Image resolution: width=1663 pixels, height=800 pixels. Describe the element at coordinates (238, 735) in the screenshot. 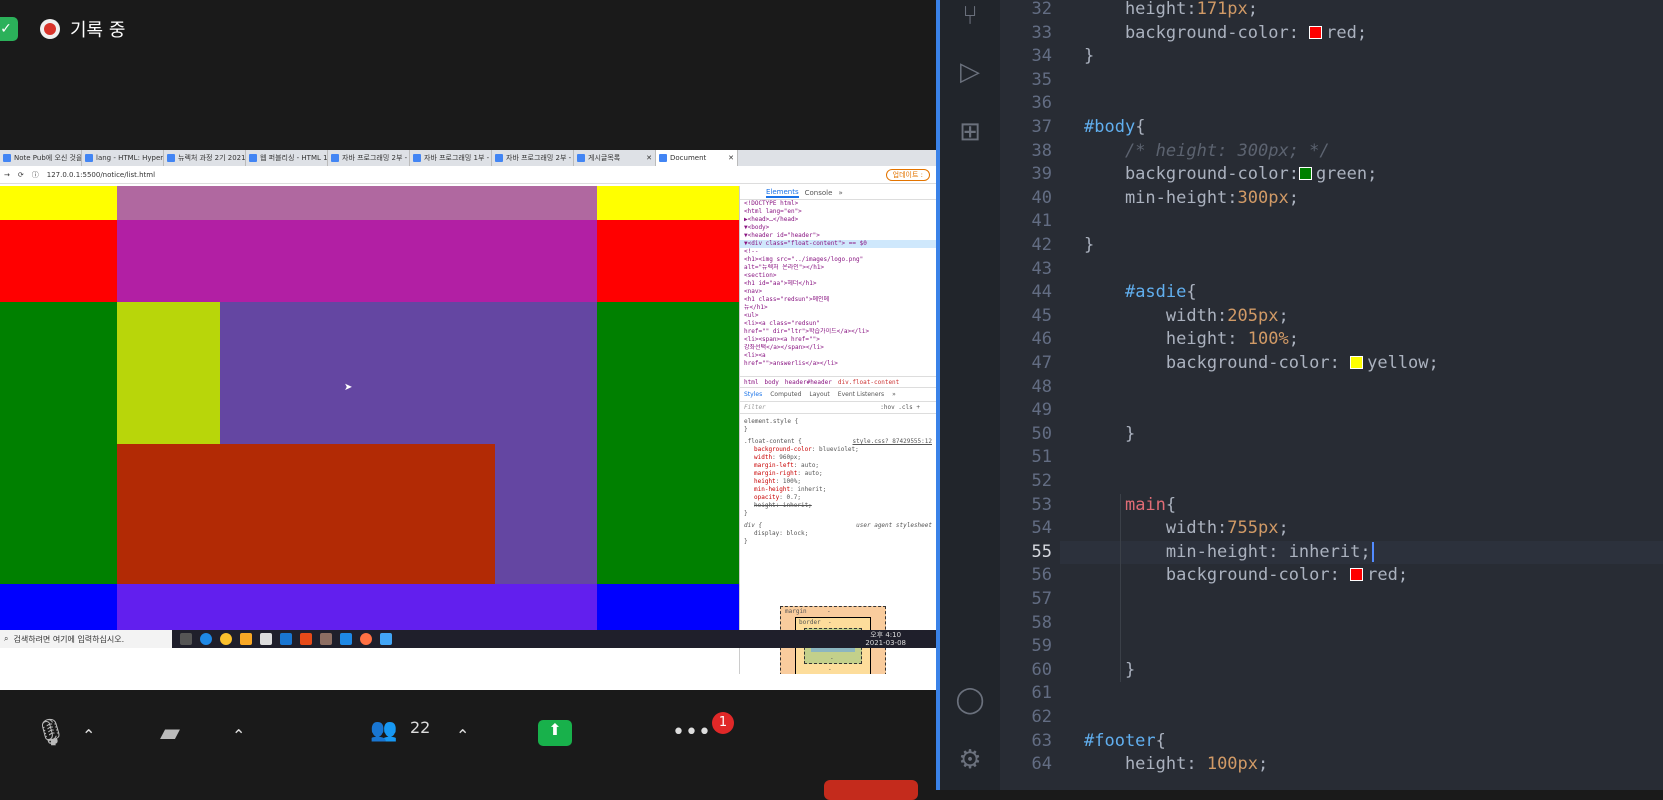

I see `video-chevron-icon: ⌃` at that location.